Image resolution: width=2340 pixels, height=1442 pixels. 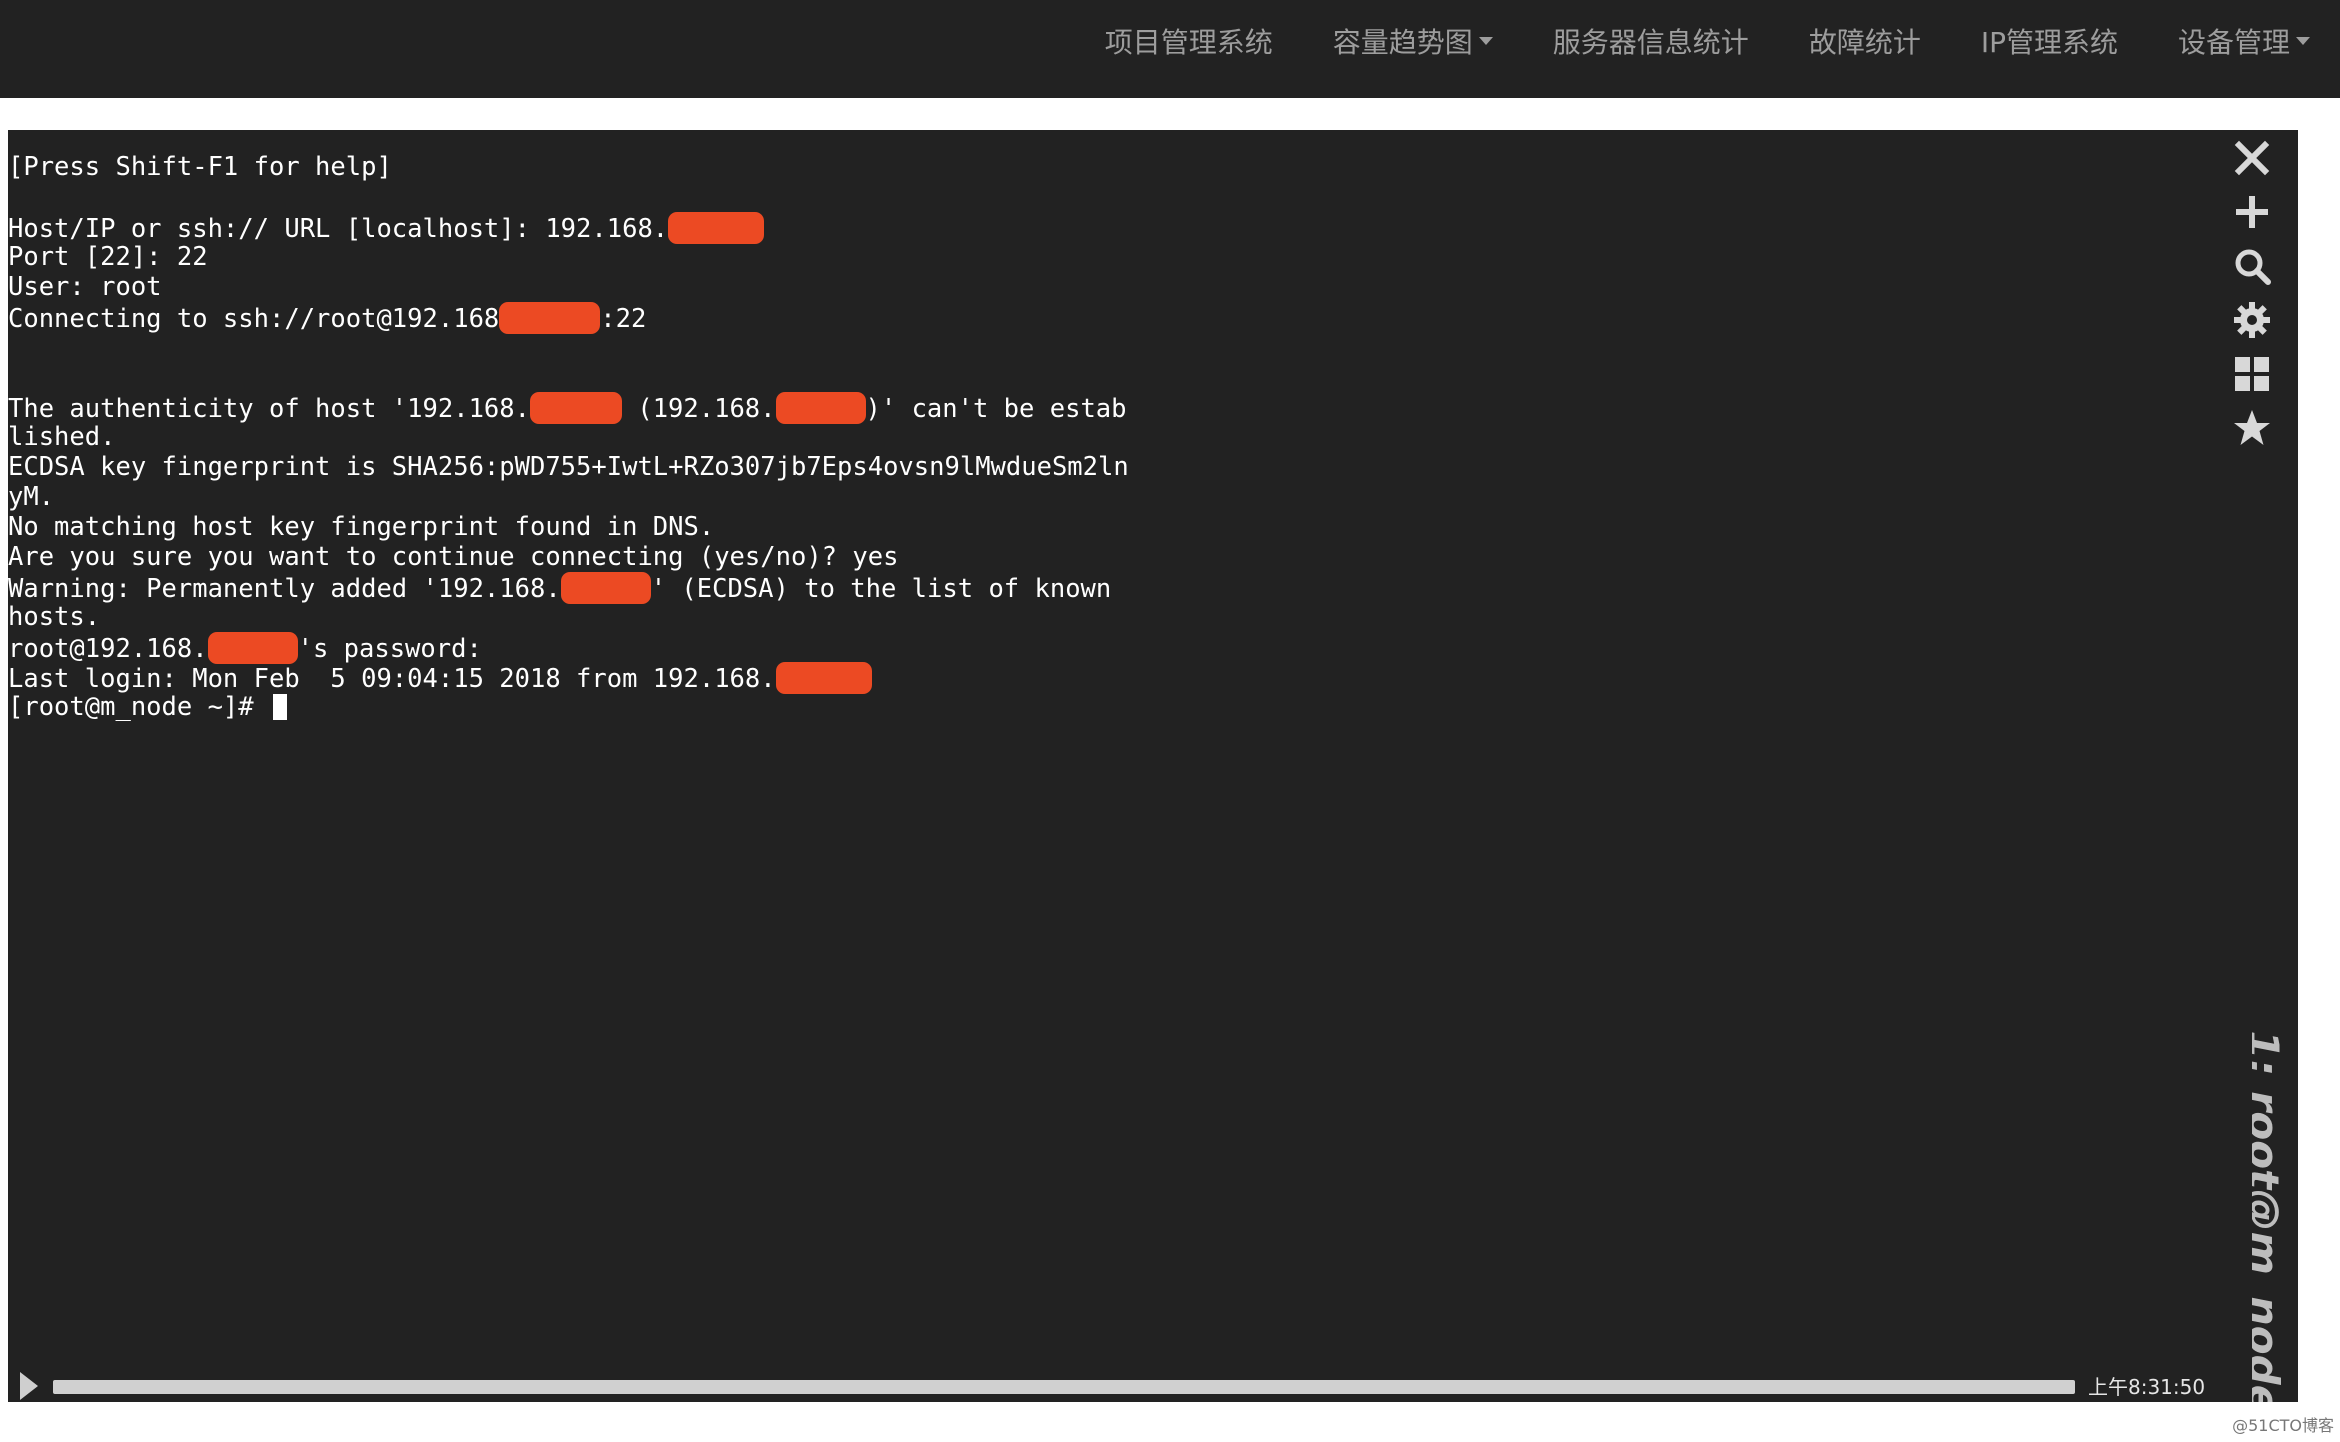 I want to click on nav-item-fault-stats: 故障统计, so click(x=1865, y=41).